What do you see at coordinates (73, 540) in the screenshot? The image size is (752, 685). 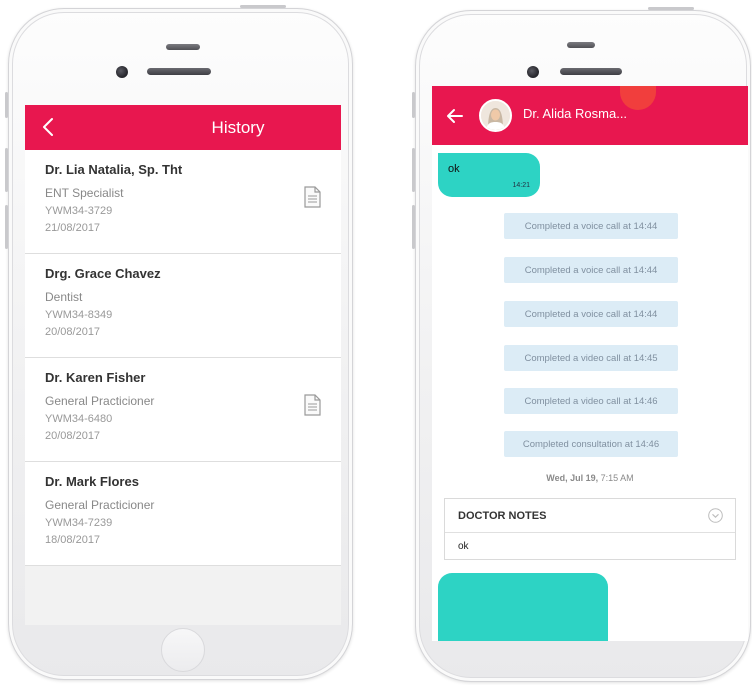 I see `consultation-date: 18/08/2017` at bounding box center [73, 540].